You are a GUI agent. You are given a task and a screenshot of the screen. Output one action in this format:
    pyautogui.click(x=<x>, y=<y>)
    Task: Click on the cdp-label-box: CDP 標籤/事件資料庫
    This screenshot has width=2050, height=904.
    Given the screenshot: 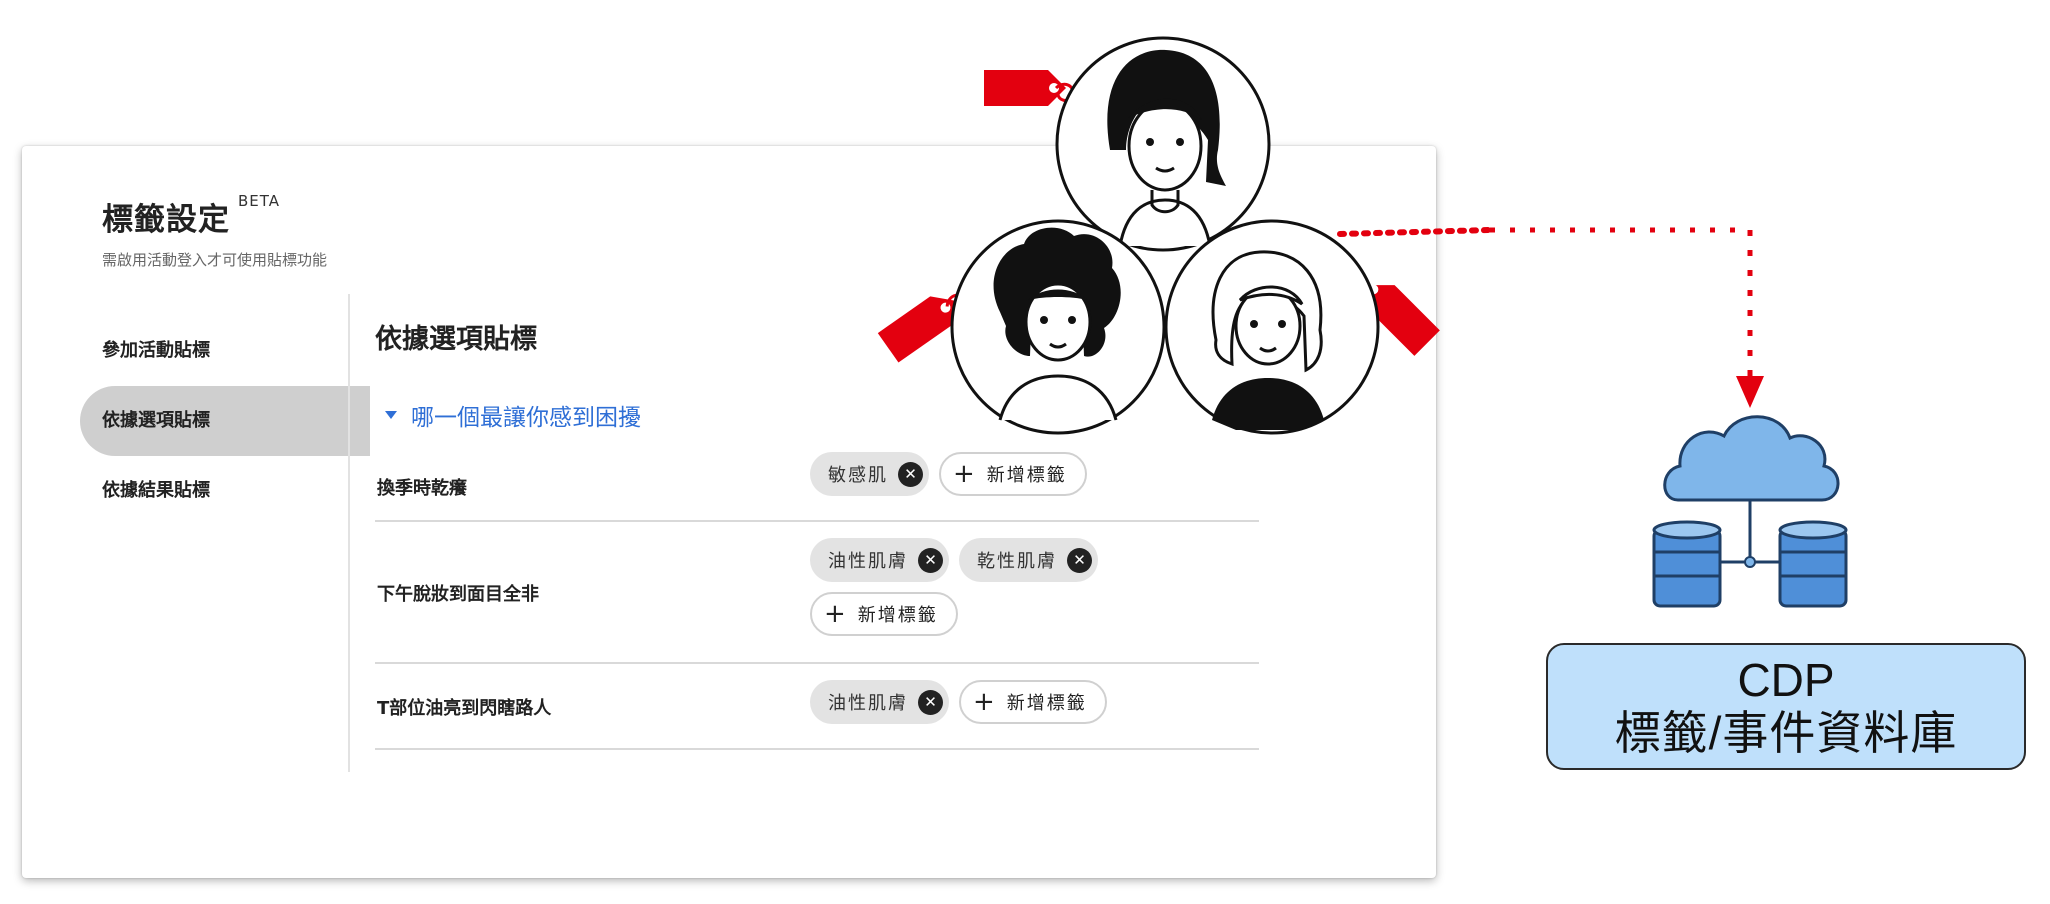 What is the action you would take?
    pyautogui.click(x=1786, y=706)
    